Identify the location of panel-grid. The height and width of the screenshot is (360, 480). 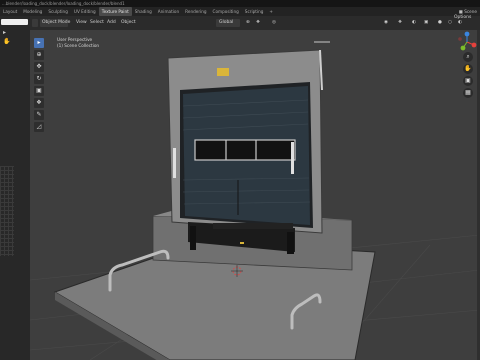
(7, 211).